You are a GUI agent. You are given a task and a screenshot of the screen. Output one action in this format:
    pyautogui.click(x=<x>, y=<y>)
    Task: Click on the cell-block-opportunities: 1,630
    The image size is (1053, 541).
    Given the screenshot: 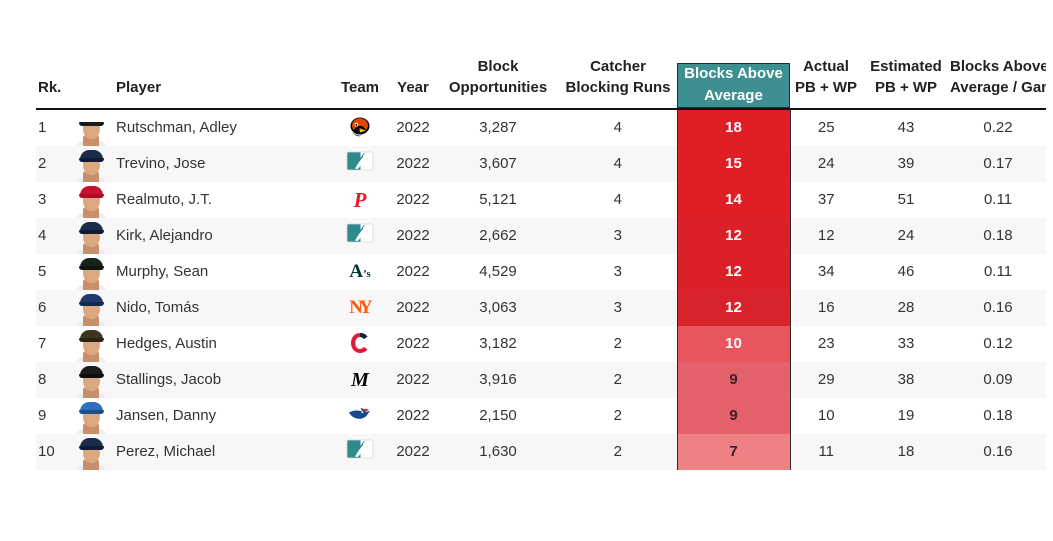 What is the action you would take?
    pyautogui.click(x=498, y=451)
    